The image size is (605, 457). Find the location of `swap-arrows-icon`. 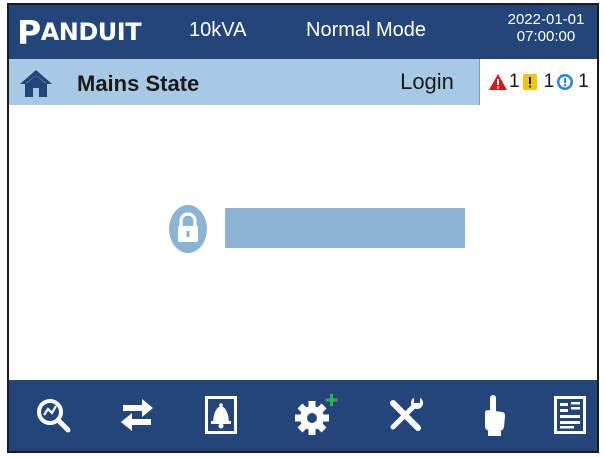

swap-arrows-icon is located at coordinates (137, 415).